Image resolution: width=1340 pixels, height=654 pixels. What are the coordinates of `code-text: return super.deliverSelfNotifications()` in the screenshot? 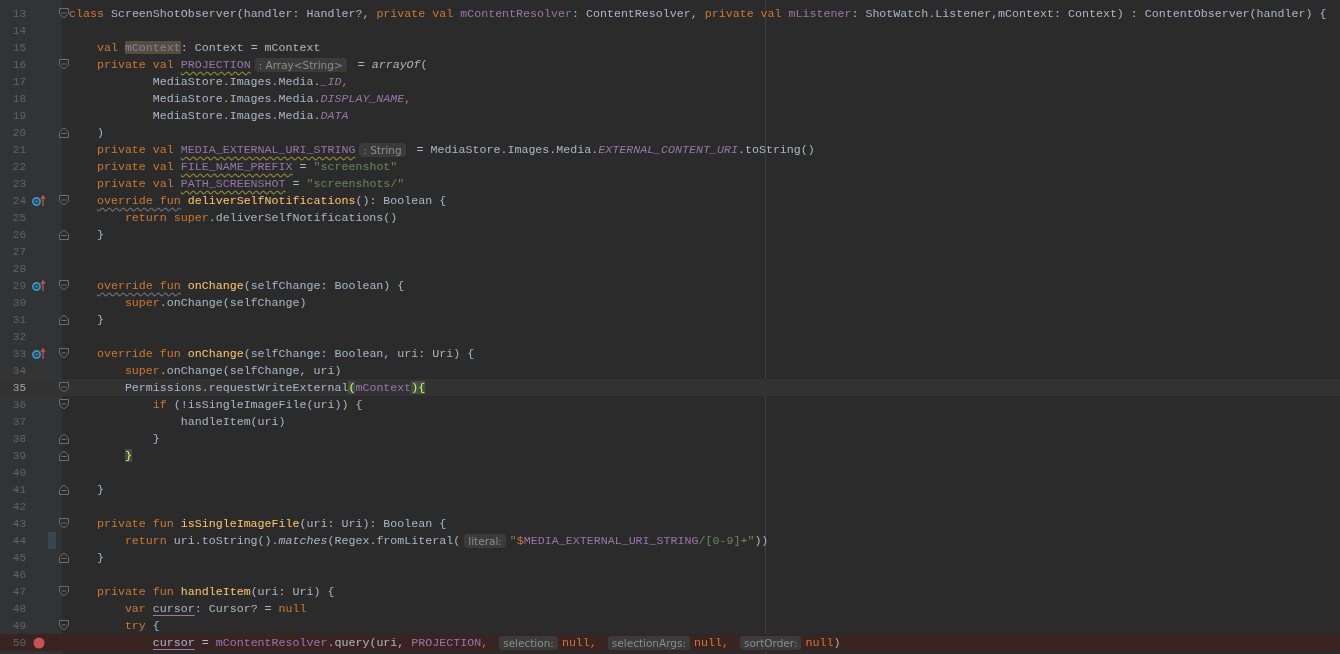 It's located at (261, 217).